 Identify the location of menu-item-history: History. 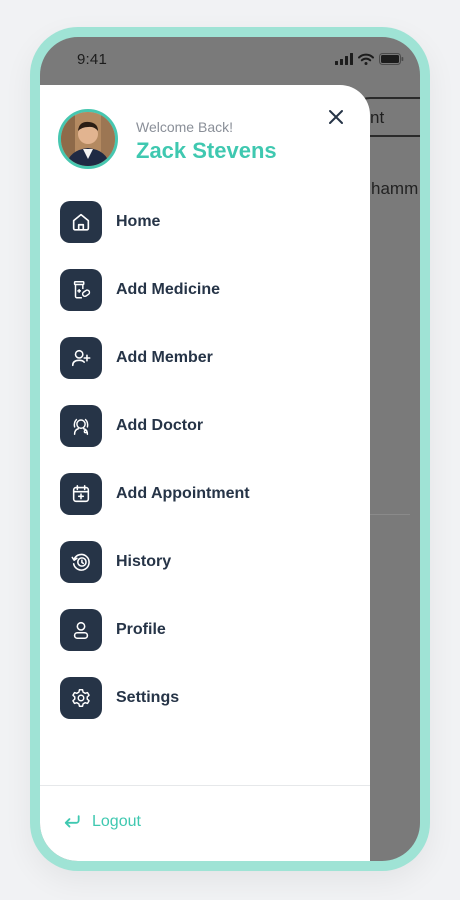
(200, 563).